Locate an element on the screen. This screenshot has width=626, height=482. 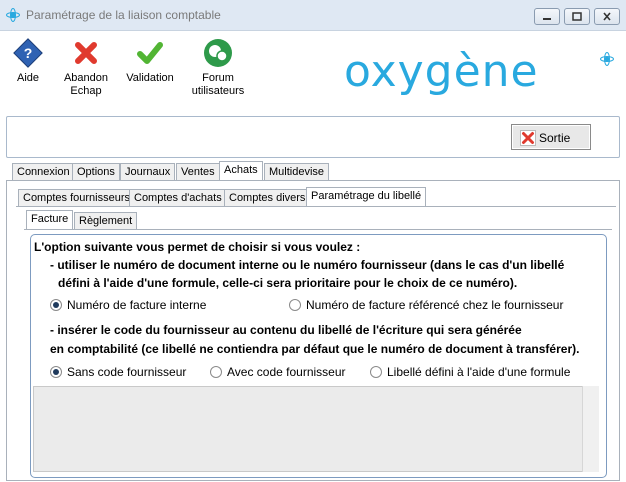
radio-libelle-formule-label: Libellé défini à l'aide d'une formule is located at coordinates (478, 372).